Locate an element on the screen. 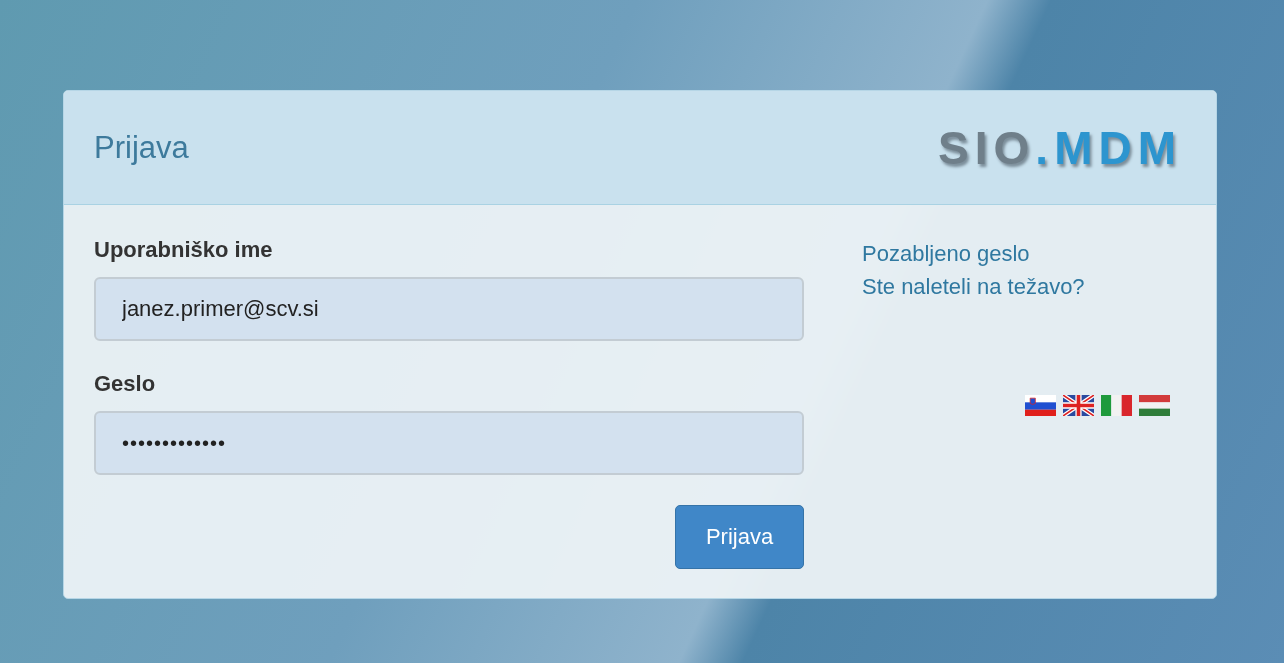 Image resolution: width=1284 pixels, height=663 pixels. logo-text: .MDM is located at coordinates (1108, 147).